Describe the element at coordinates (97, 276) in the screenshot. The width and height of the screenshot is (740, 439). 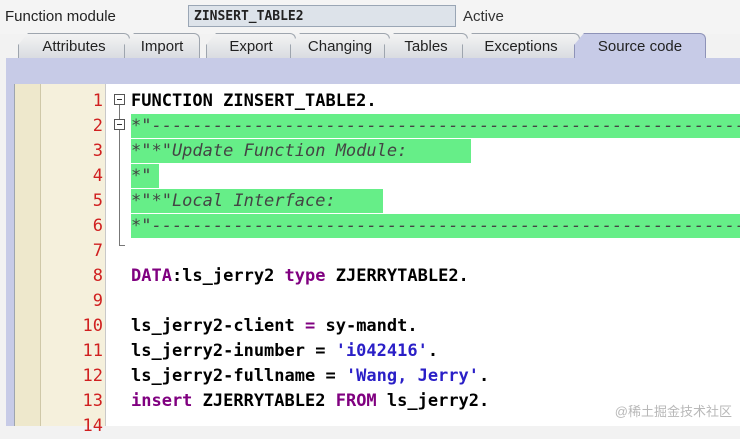
I see `line-number: 8` at that location.